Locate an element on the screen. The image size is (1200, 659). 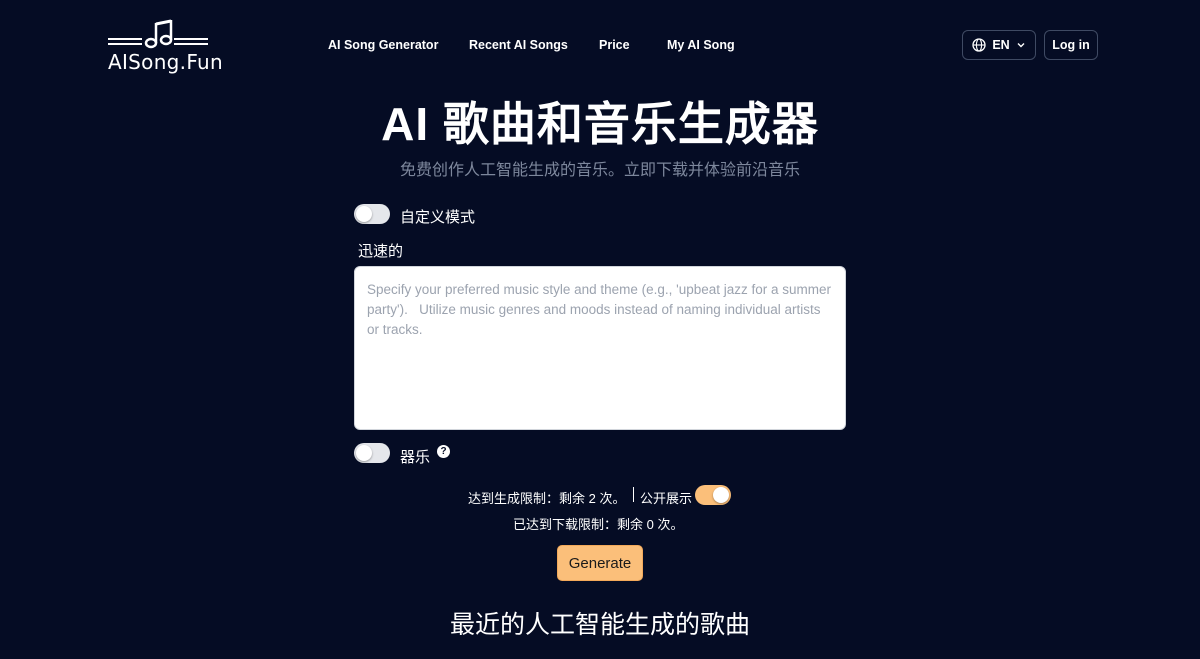
chevron-down-icon is located at coordinates (1021, 45).